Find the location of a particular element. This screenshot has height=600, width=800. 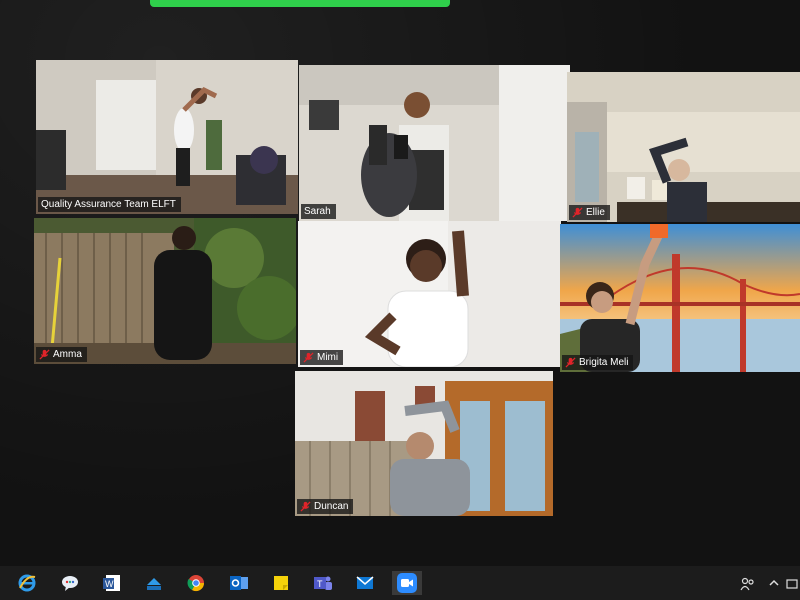

participant-name: Amma is located at coordinates (67, 354).